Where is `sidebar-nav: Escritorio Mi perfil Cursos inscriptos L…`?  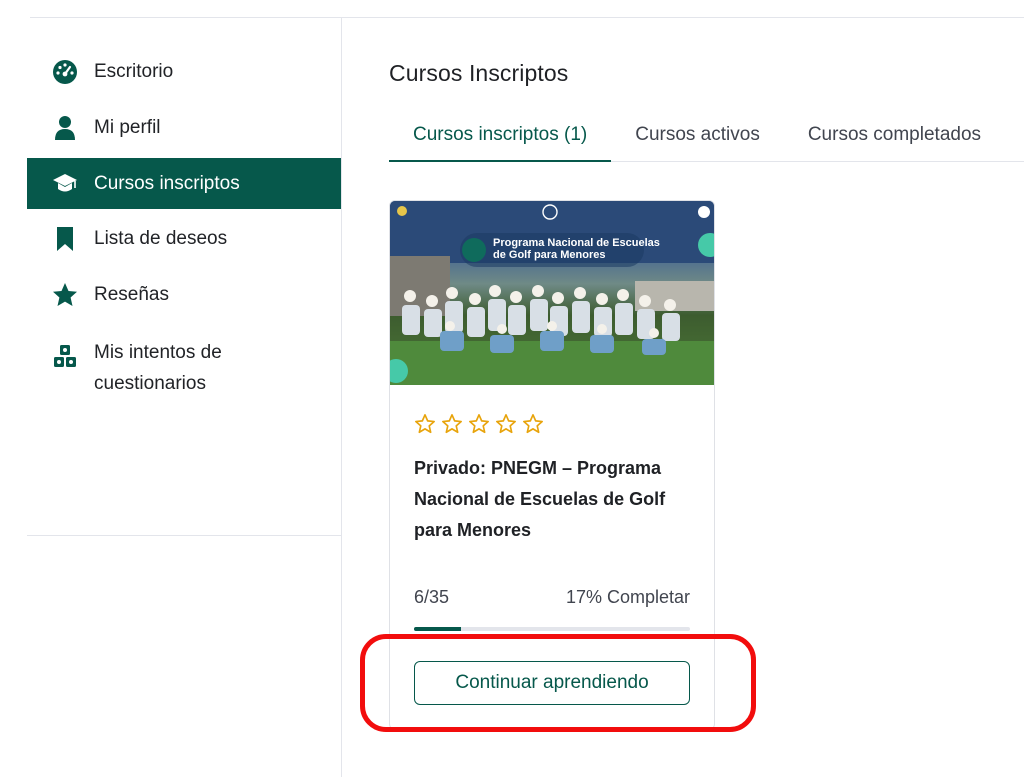 sidebar-nav: Escritorio Mi perfil Cursos inscriptos L… is located at coordinates (184, 227).